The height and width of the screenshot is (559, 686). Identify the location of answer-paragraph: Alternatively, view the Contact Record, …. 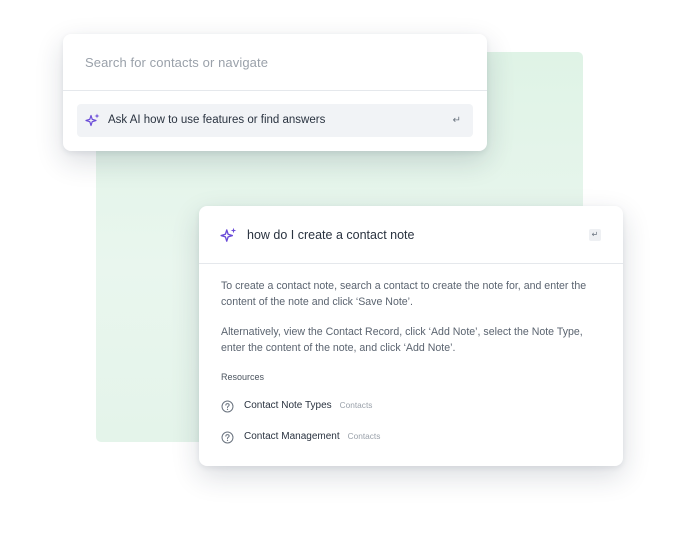
(402, 340).